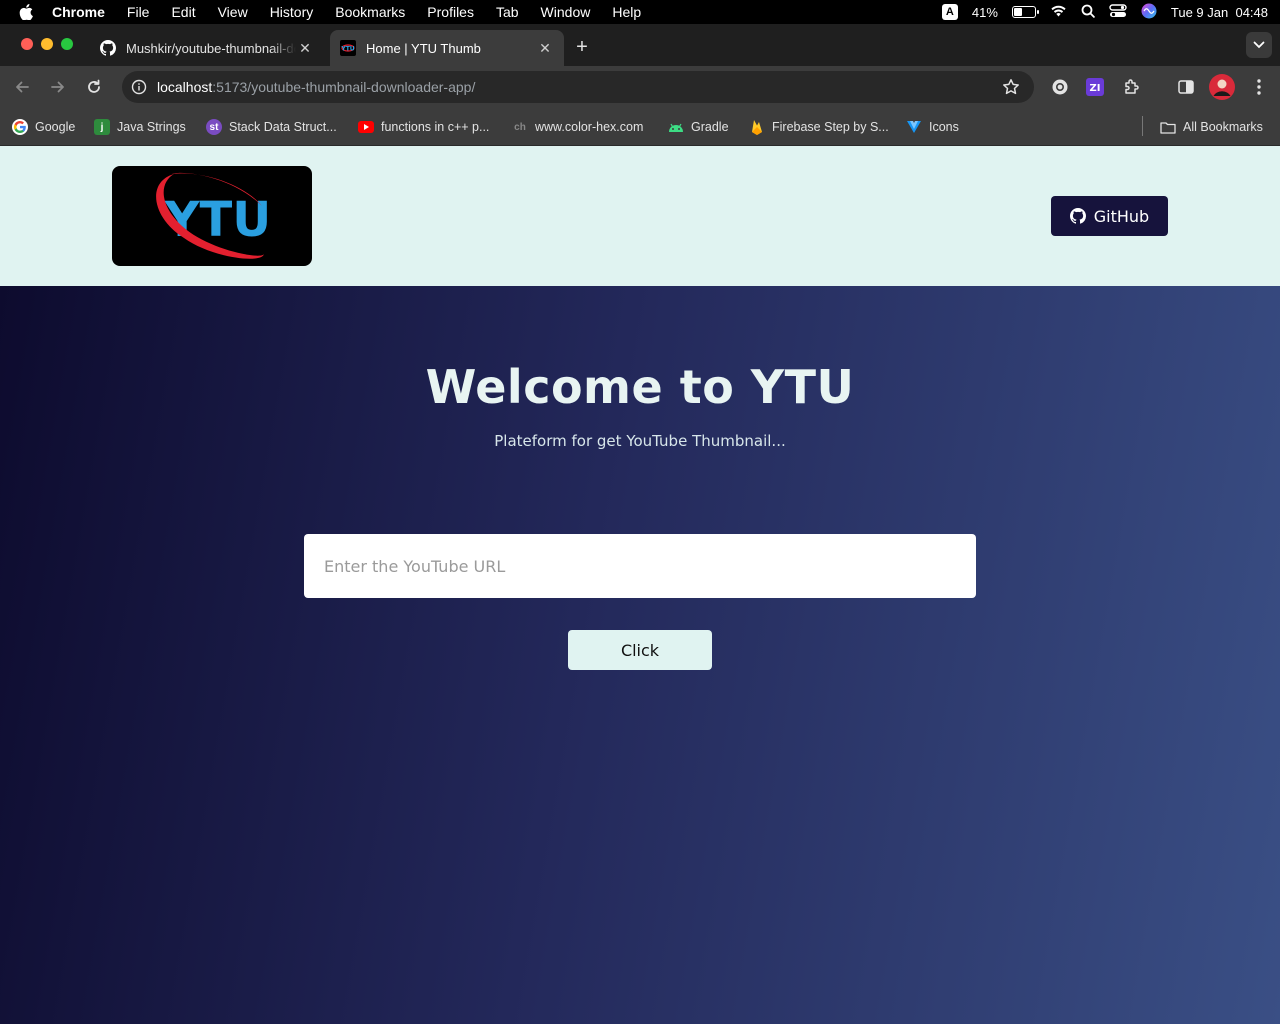 The width and height of the screenshot is (1280, 1024). Describe the element at coordinates (757, 127) in the screenshot. I see `firebase-icon` at that location.